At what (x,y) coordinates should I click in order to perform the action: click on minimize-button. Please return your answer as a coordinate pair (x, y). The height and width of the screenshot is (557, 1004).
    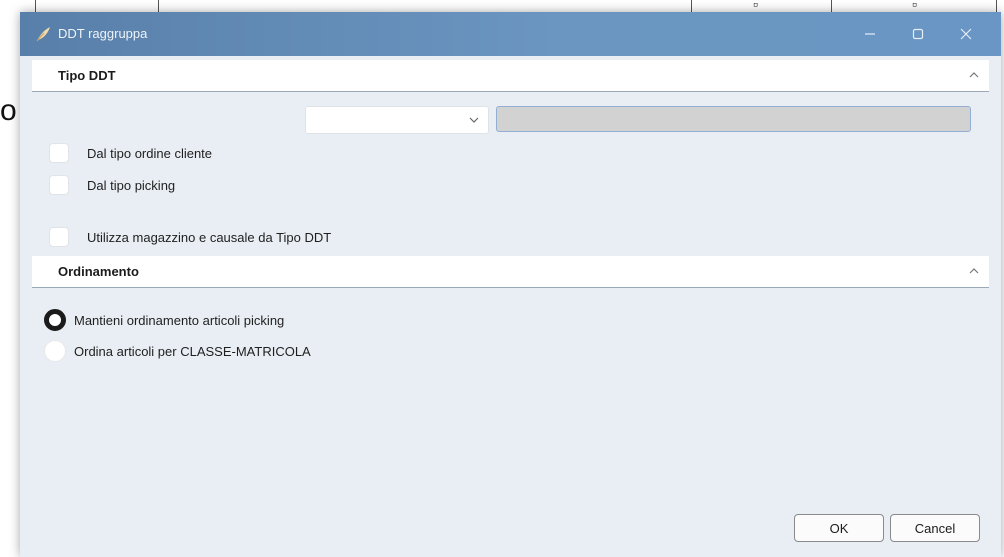
    Looking at the image, I should click on (870, 34).